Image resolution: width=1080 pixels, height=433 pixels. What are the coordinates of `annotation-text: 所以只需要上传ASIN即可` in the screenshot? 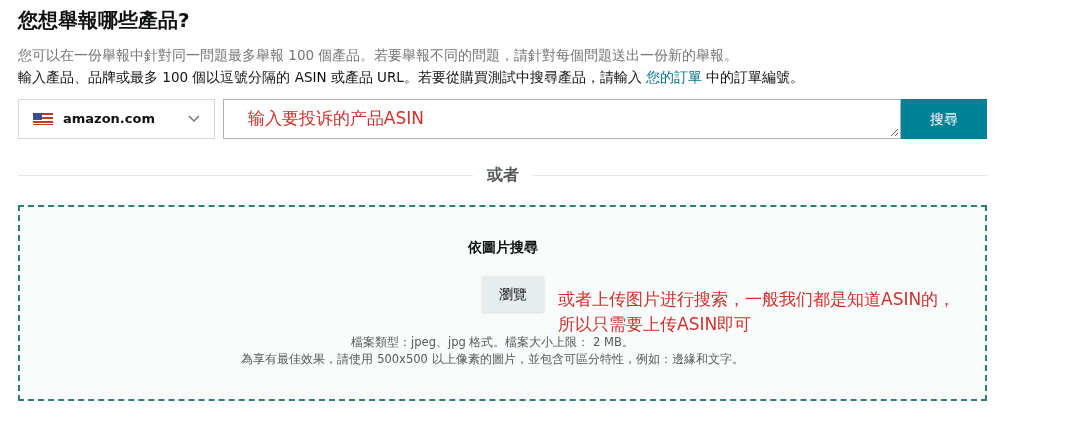 It's located at (655, 324).